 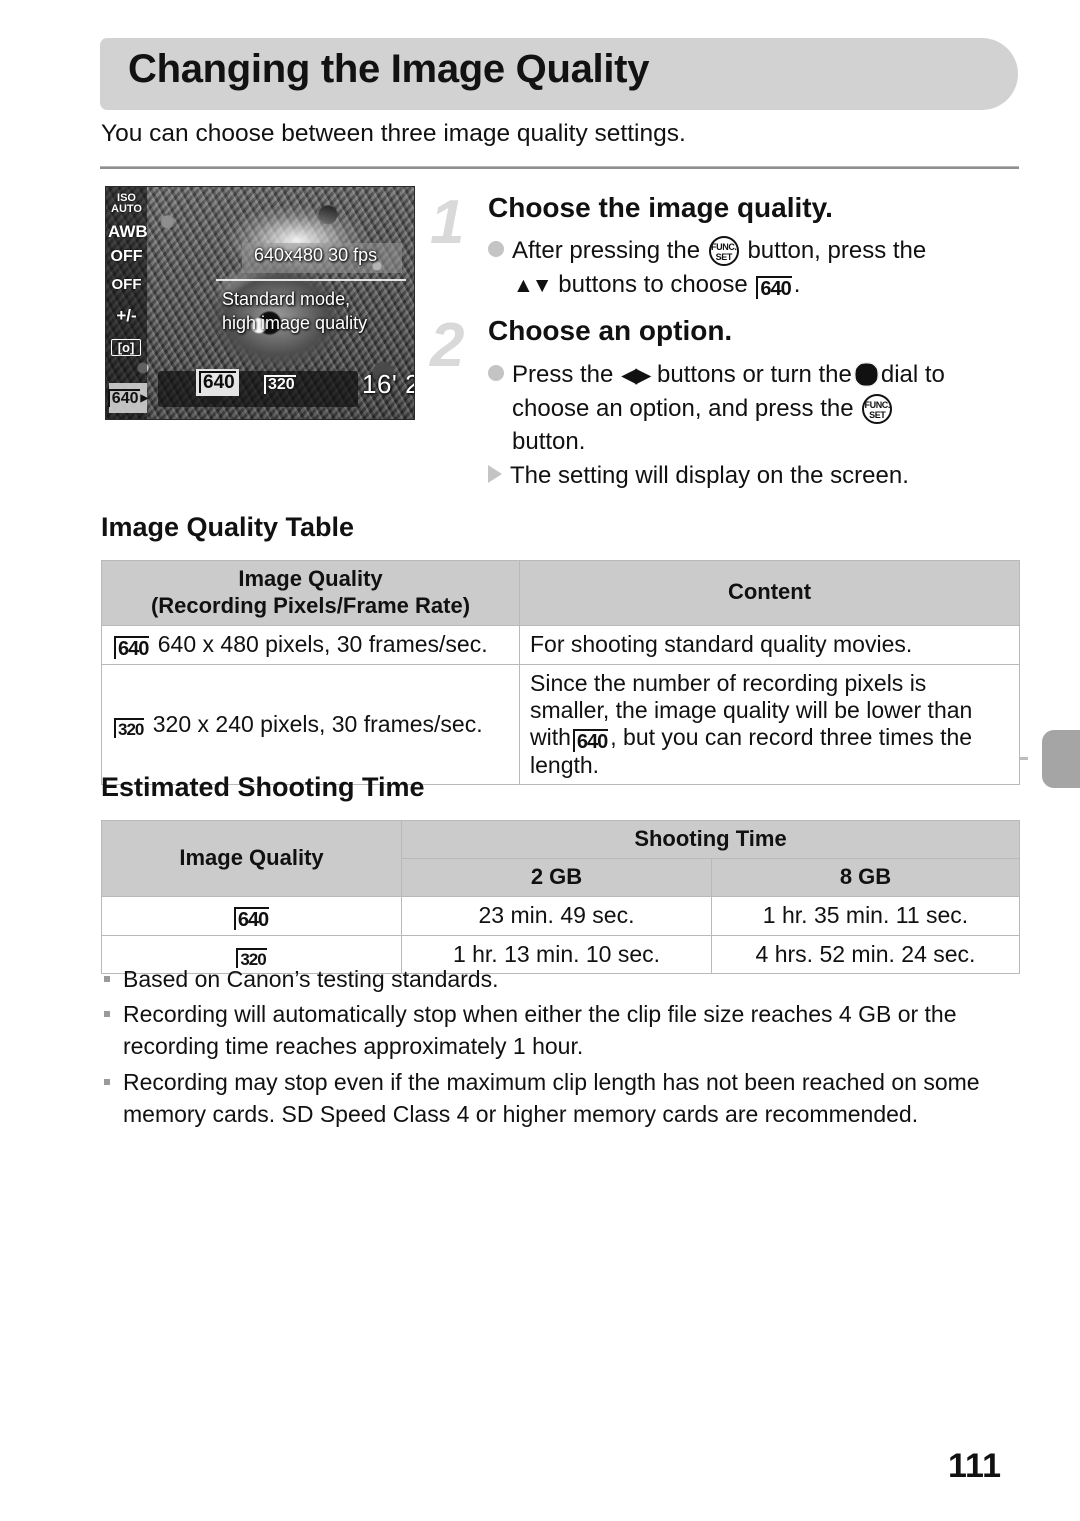 I want to click on metering-mode-icon: [o], so click(x=126, y=347).